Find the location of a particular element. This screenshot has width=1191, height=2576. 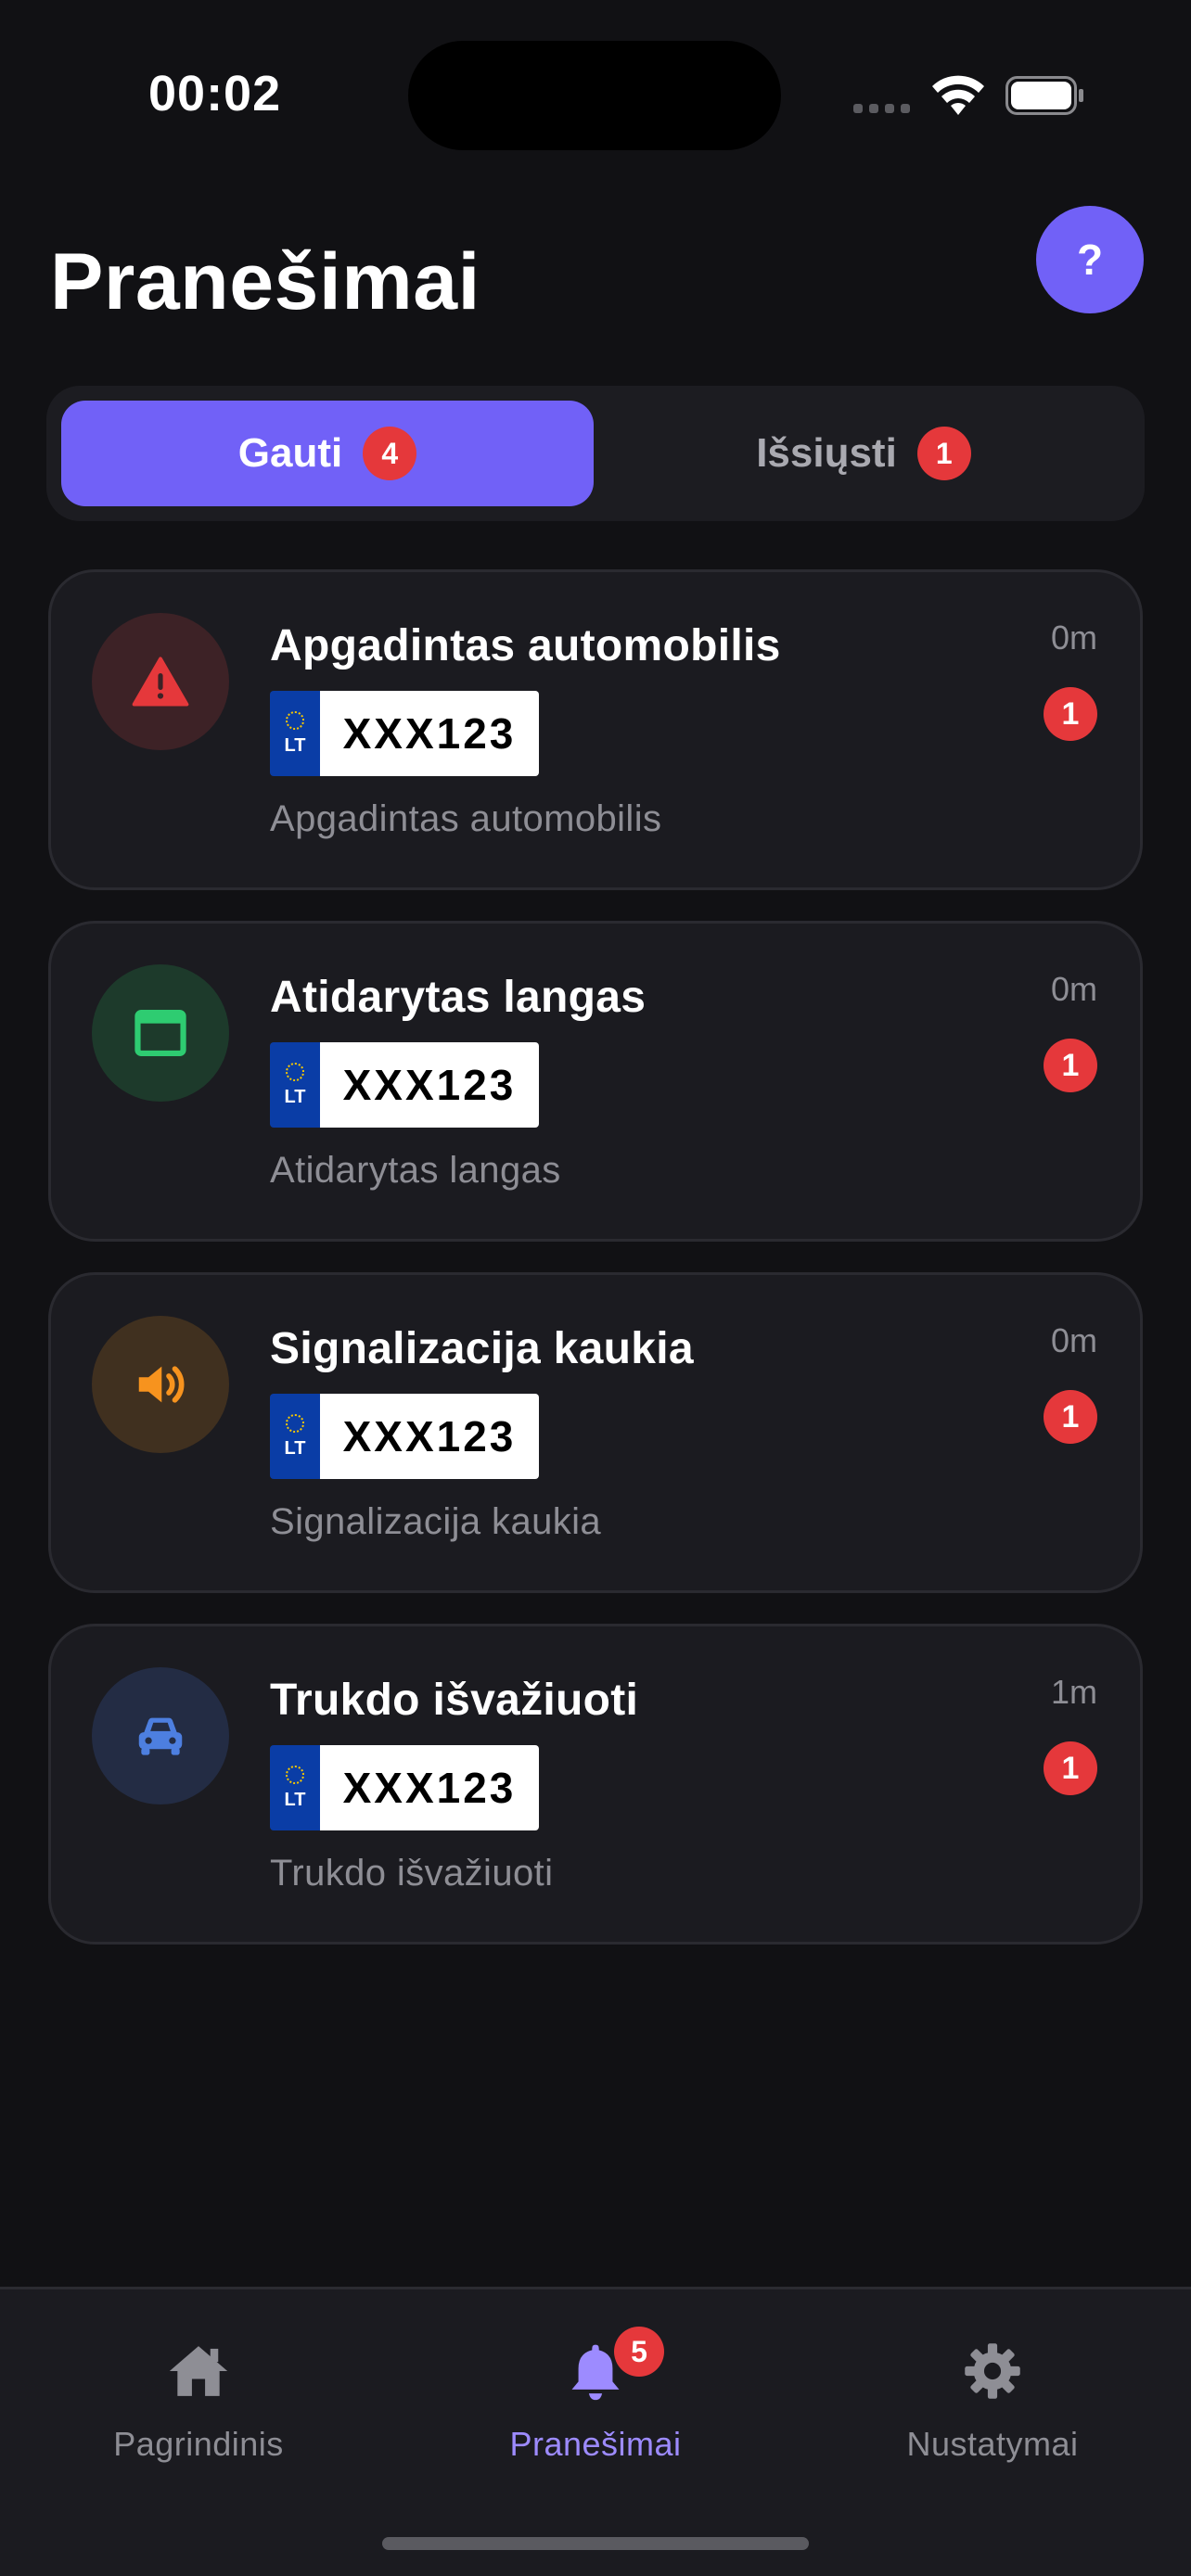

notification-description: Apgadintas automobilis is located at coordinates (466, 819).